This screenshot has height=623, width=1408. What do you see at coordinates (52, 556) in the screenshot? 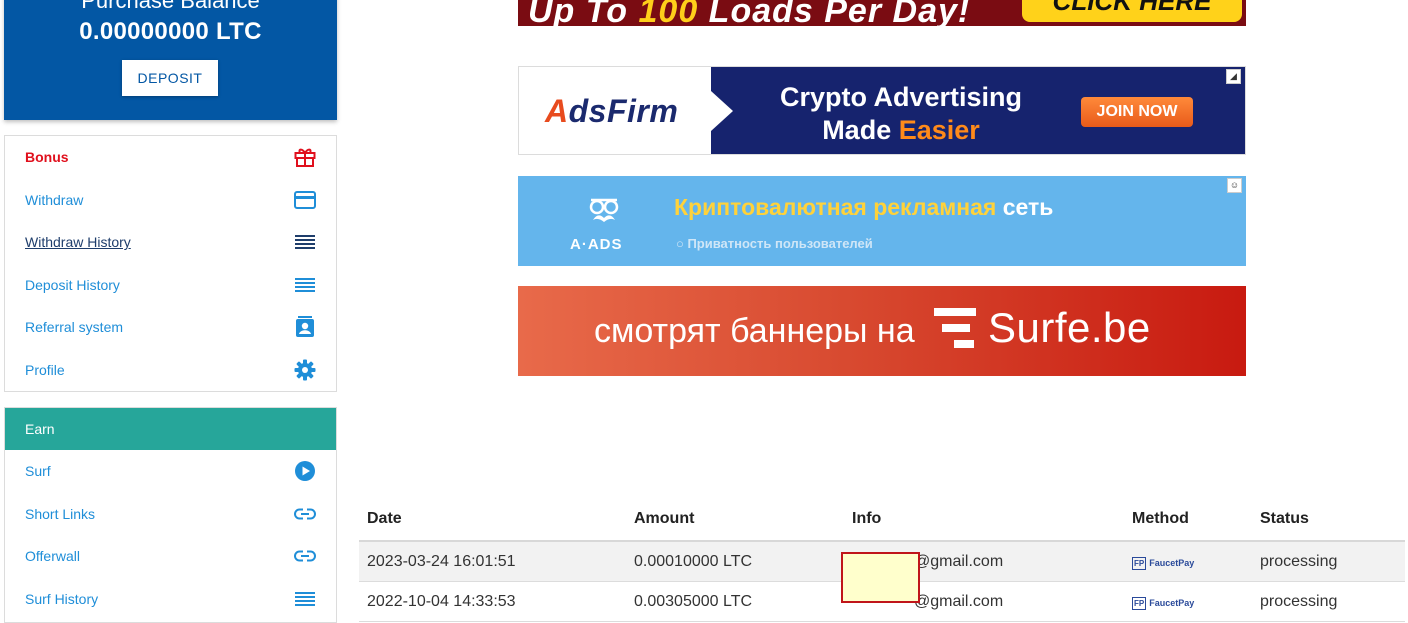
I see `menu-item-label: Offerwall` at bounding box center [52, 556].